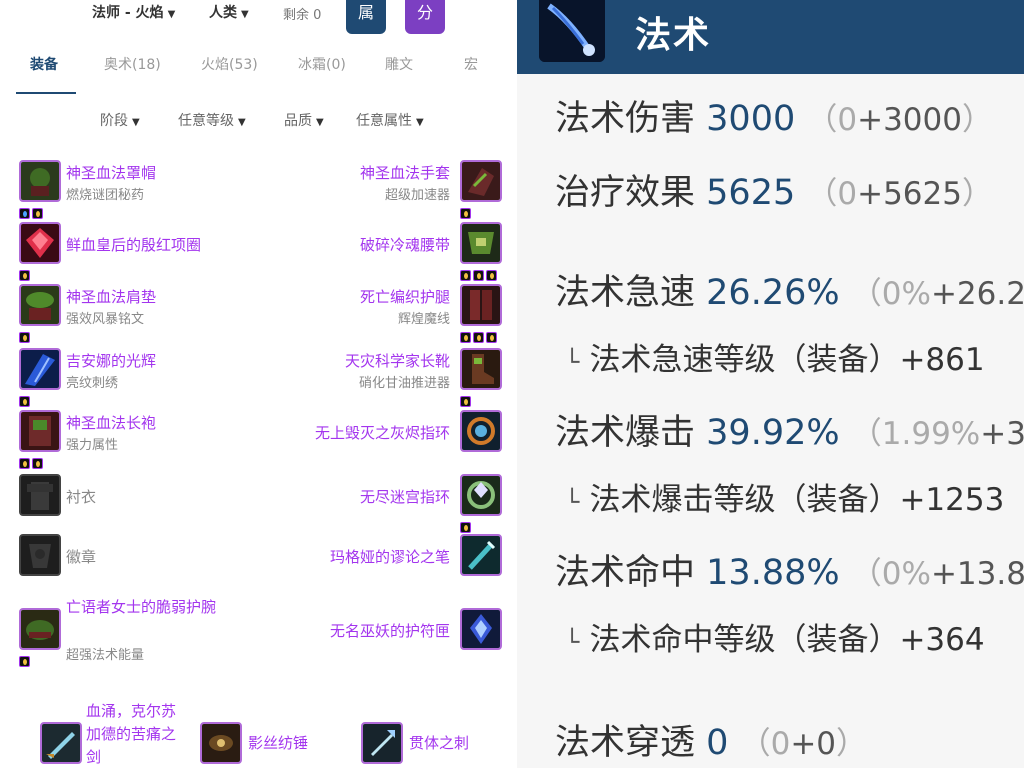 The height and width of the screenshot is (768, 1024). I want to click on stat-label: 法术爆击, so click(625, 433).